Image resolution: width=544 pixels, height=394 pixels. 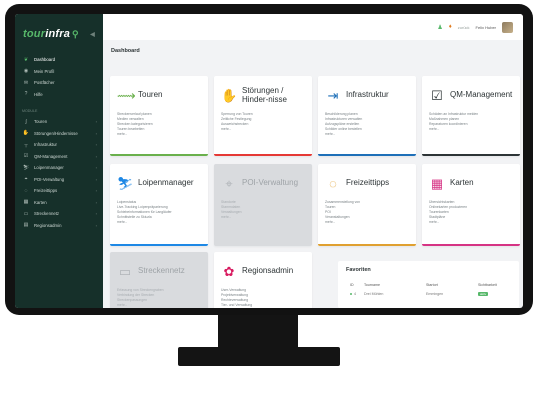 I want to click on card-title: Streckennetz, so click(x=161, y=271).